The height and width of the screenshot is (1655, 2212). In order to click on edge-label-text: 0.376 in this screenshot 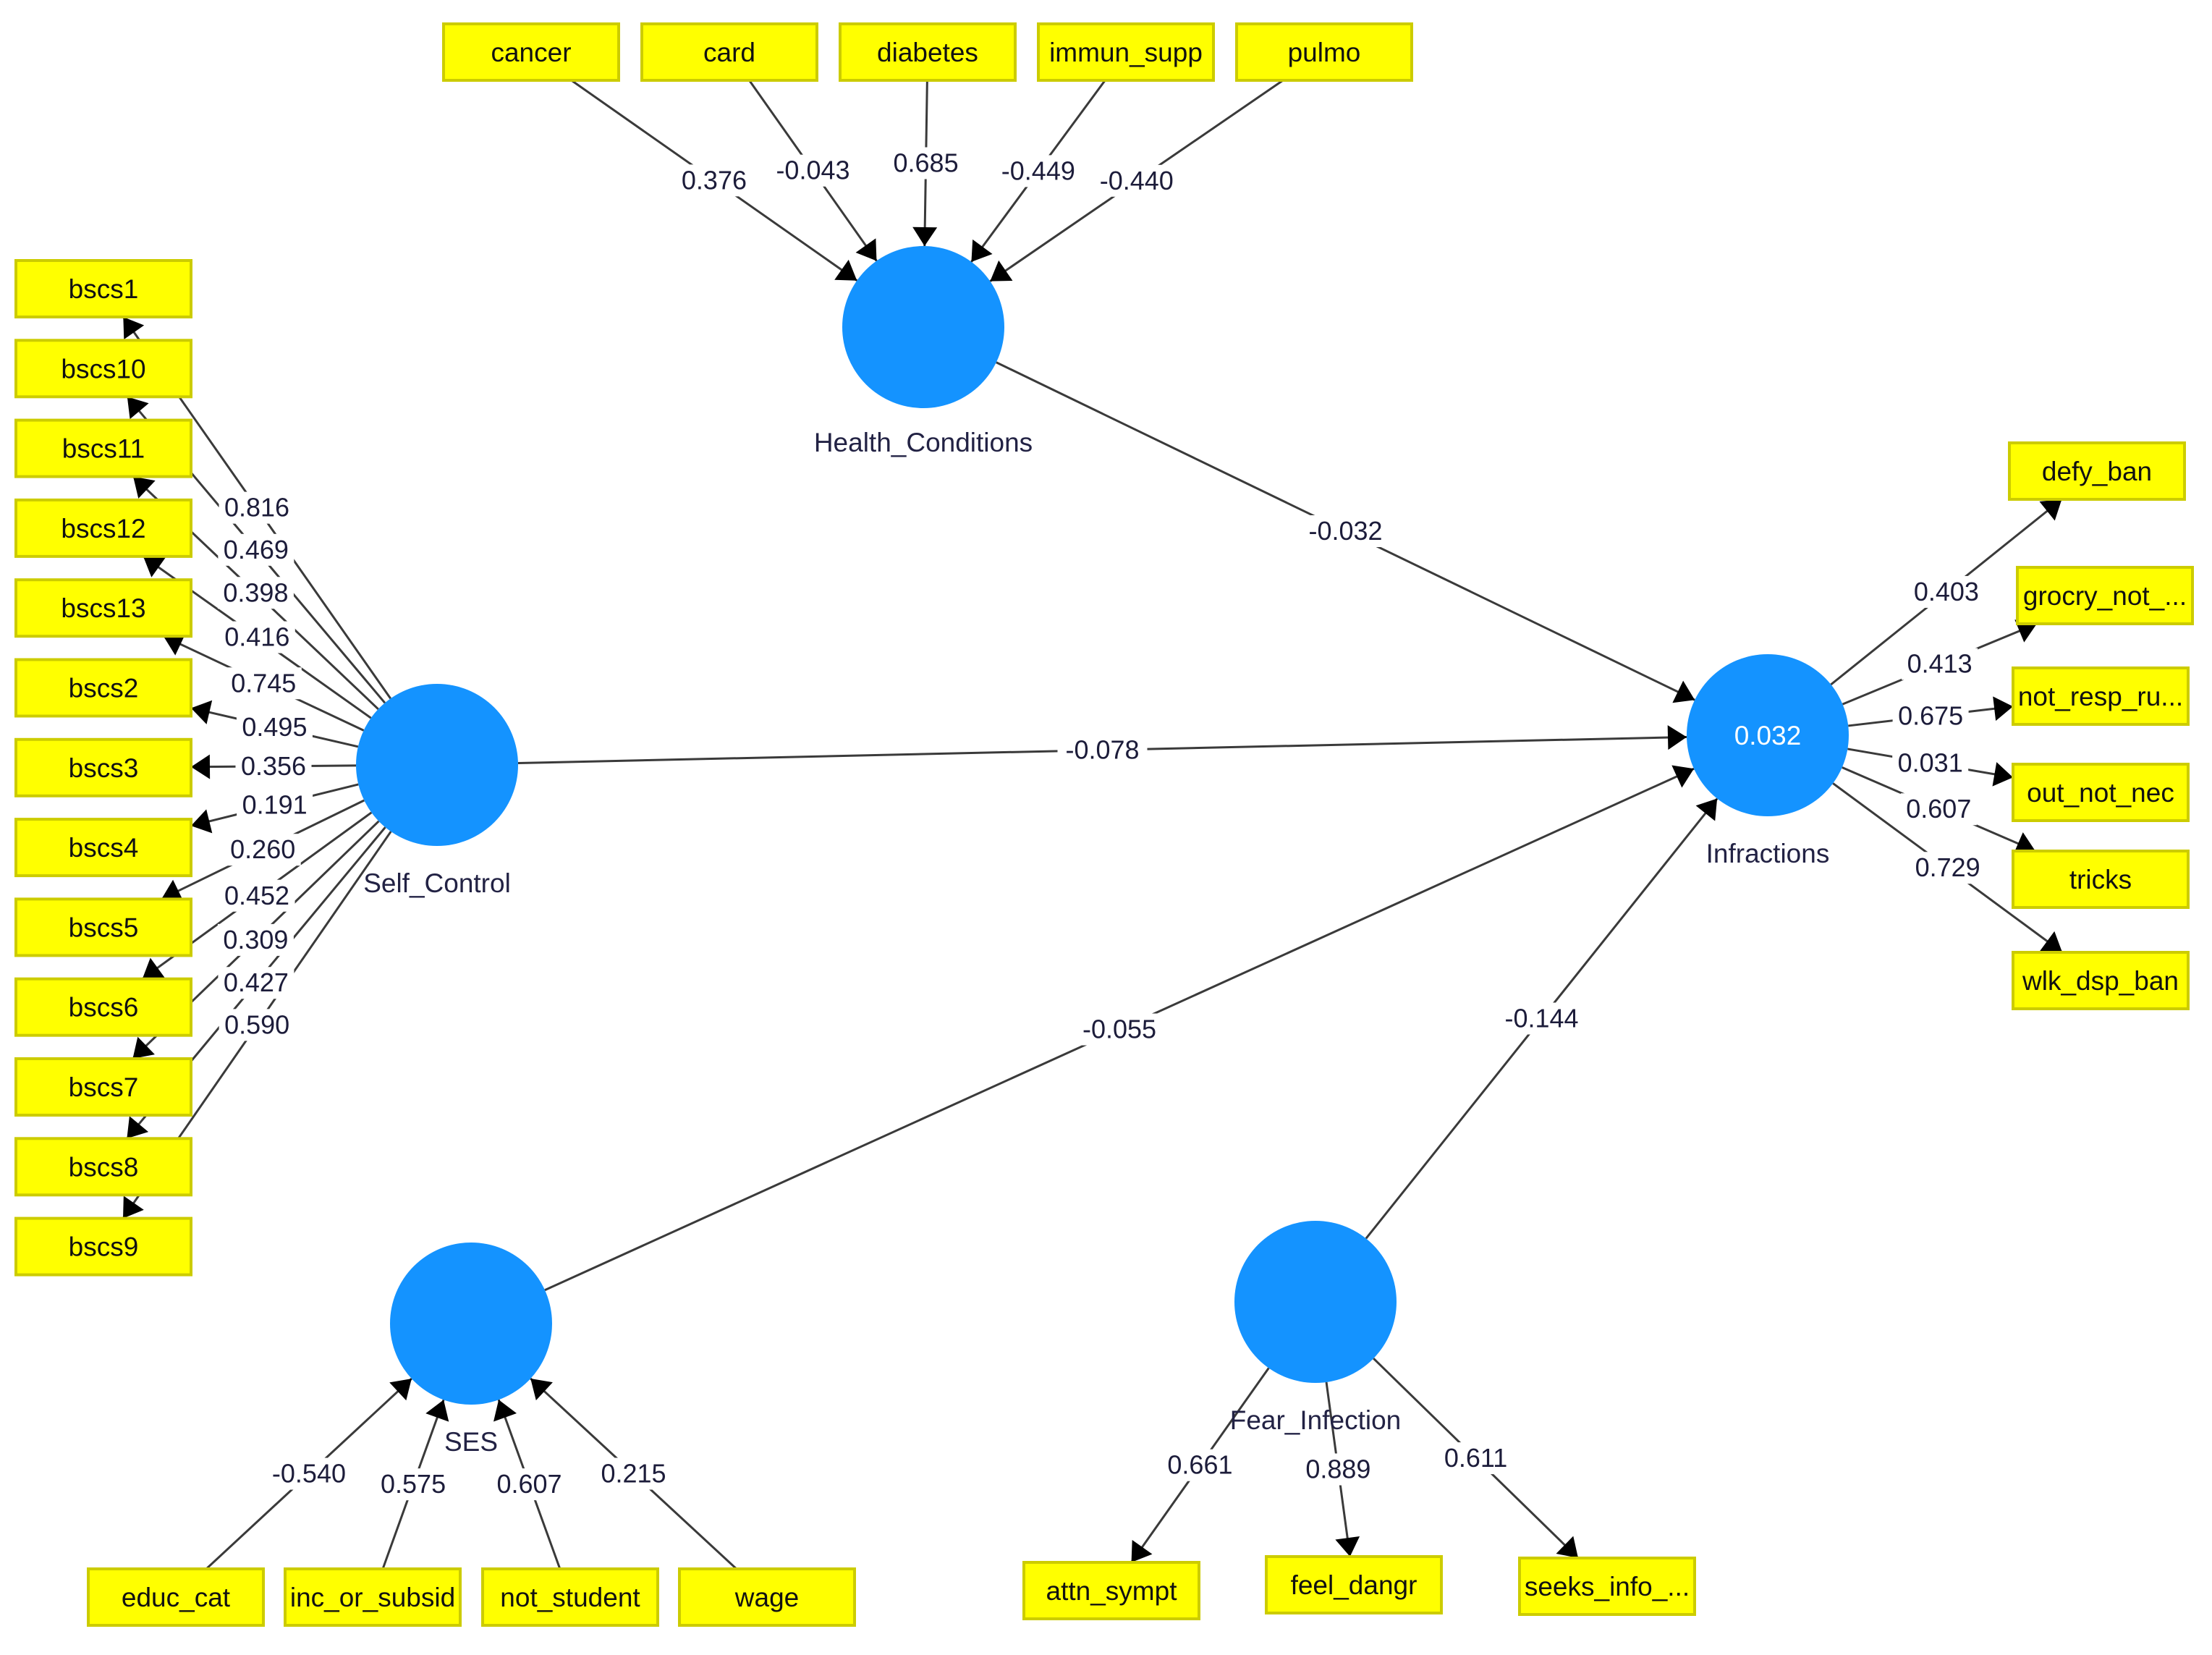, I will do `click(714, 180)`.